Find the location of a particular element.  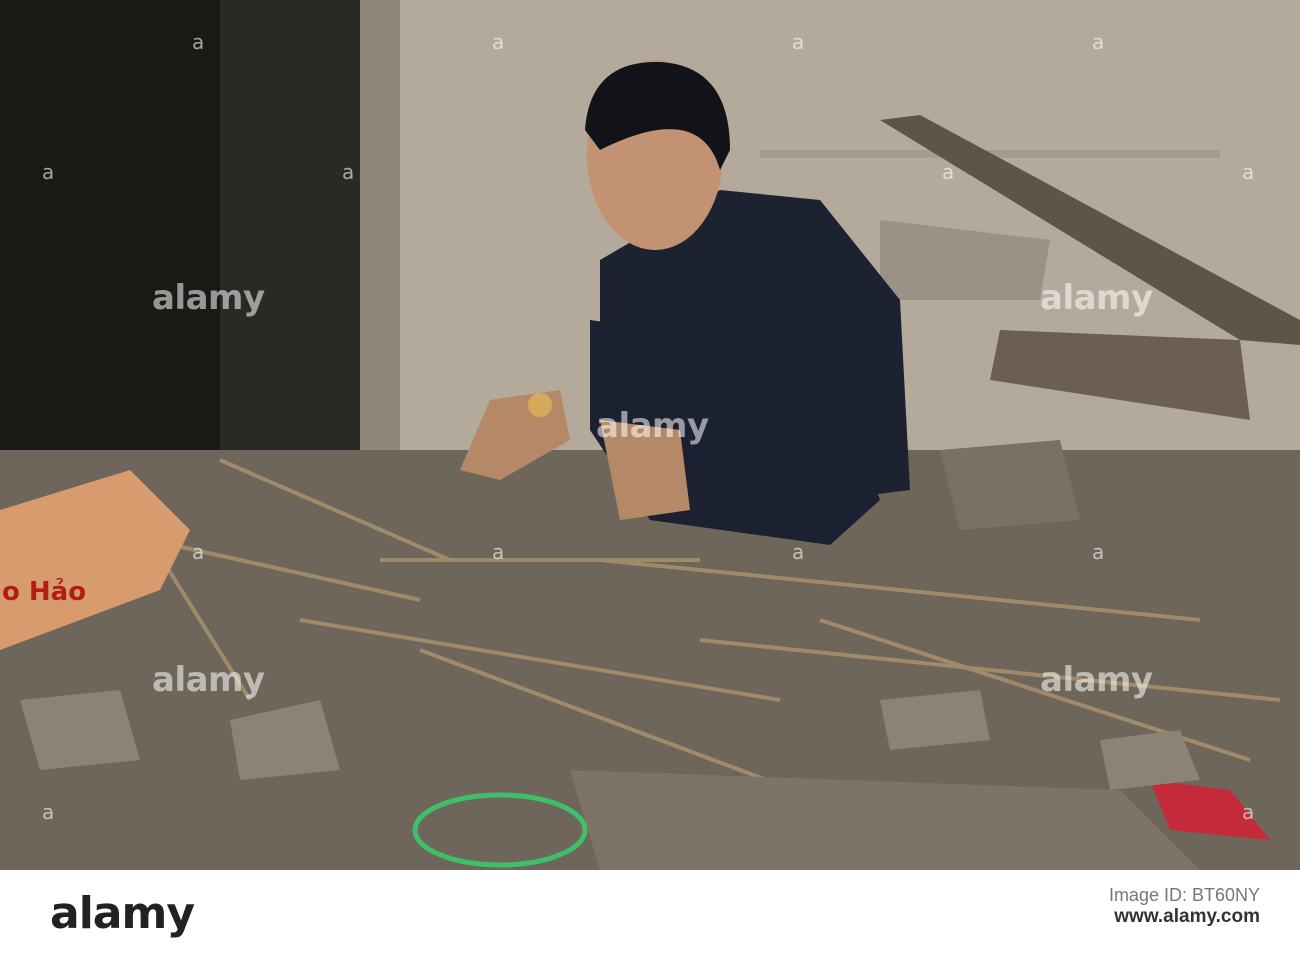

watermark-dot-13: a is located at coordinates (48, 812).